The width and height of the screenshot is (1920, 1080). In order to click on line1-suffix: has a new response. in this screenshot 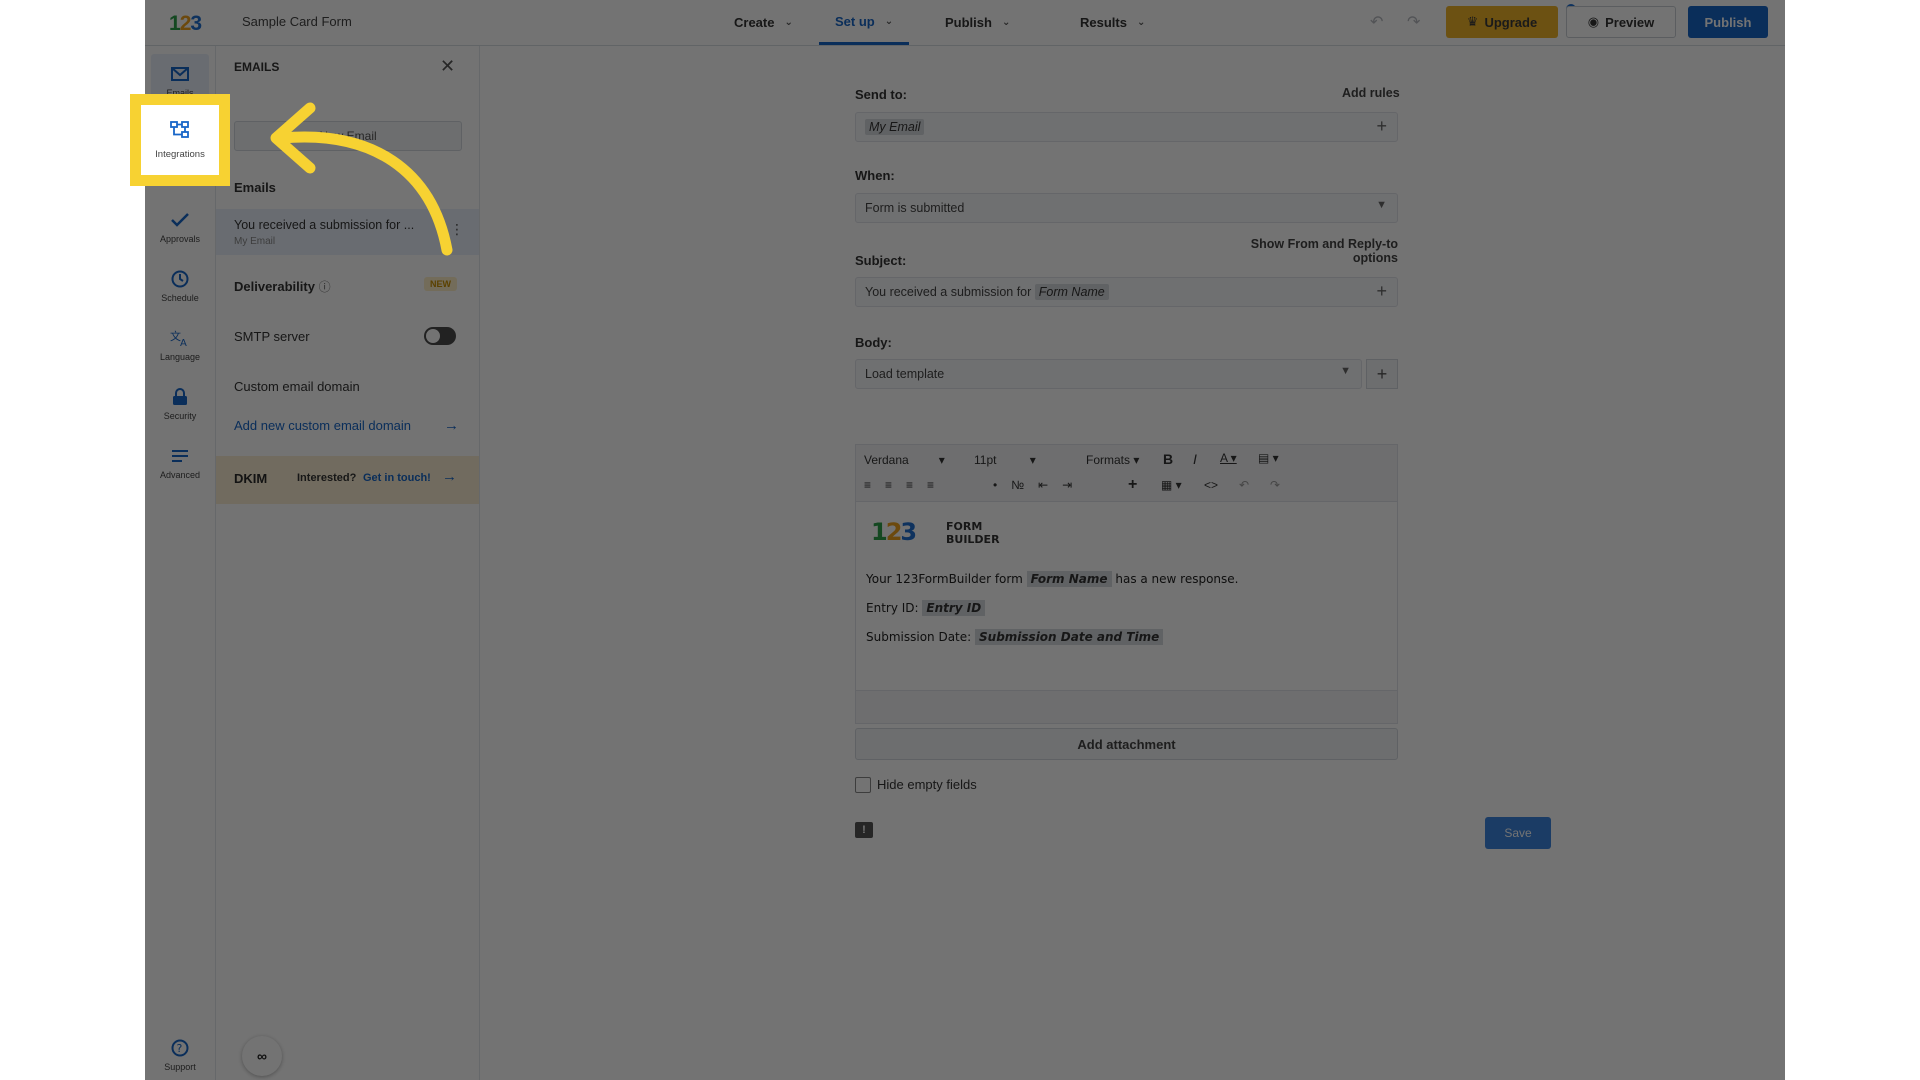, I will do `click(1177, 579)`.